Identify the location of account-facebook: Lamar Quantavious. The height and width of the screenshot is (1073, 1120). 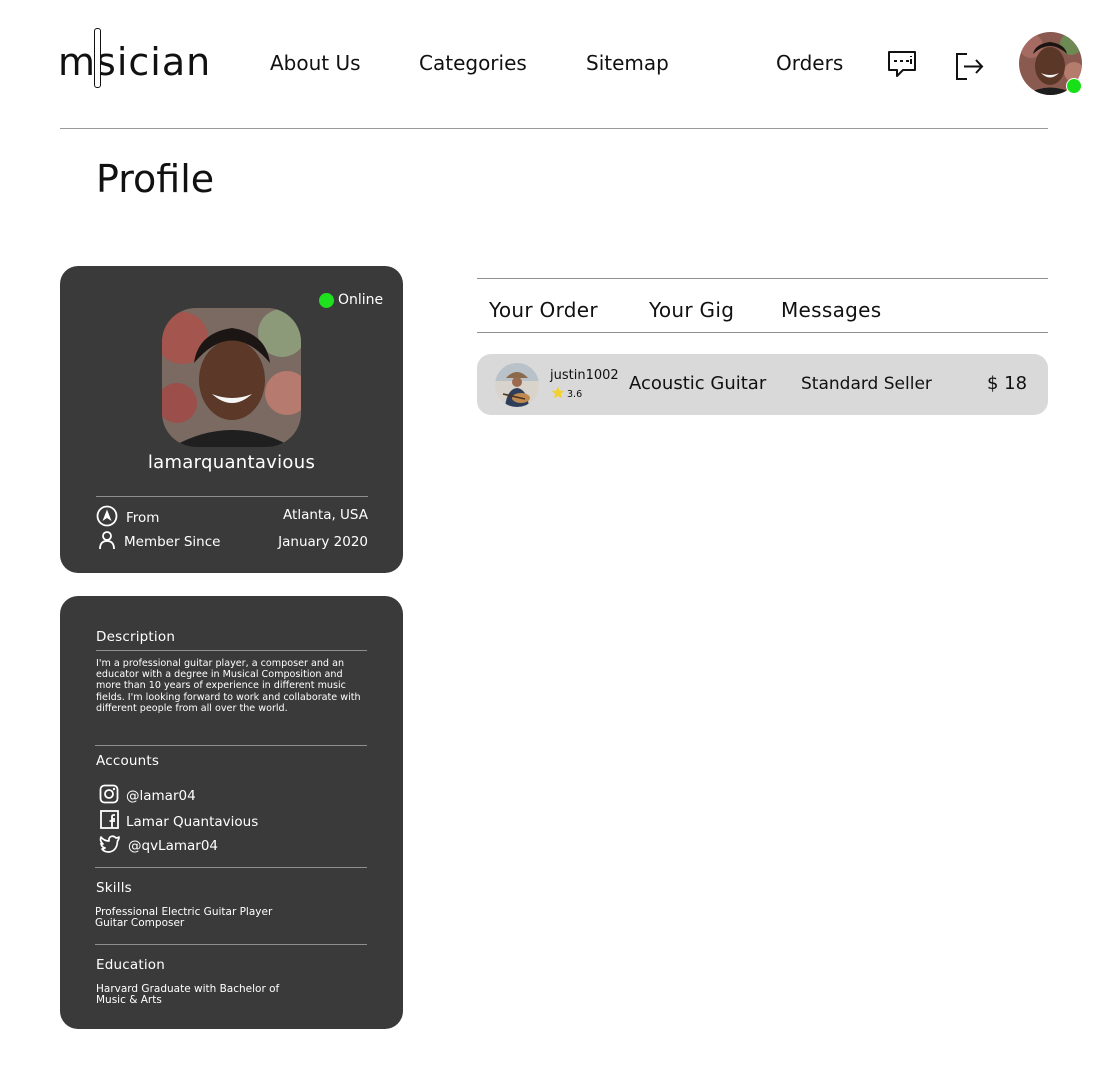
(179, 821).